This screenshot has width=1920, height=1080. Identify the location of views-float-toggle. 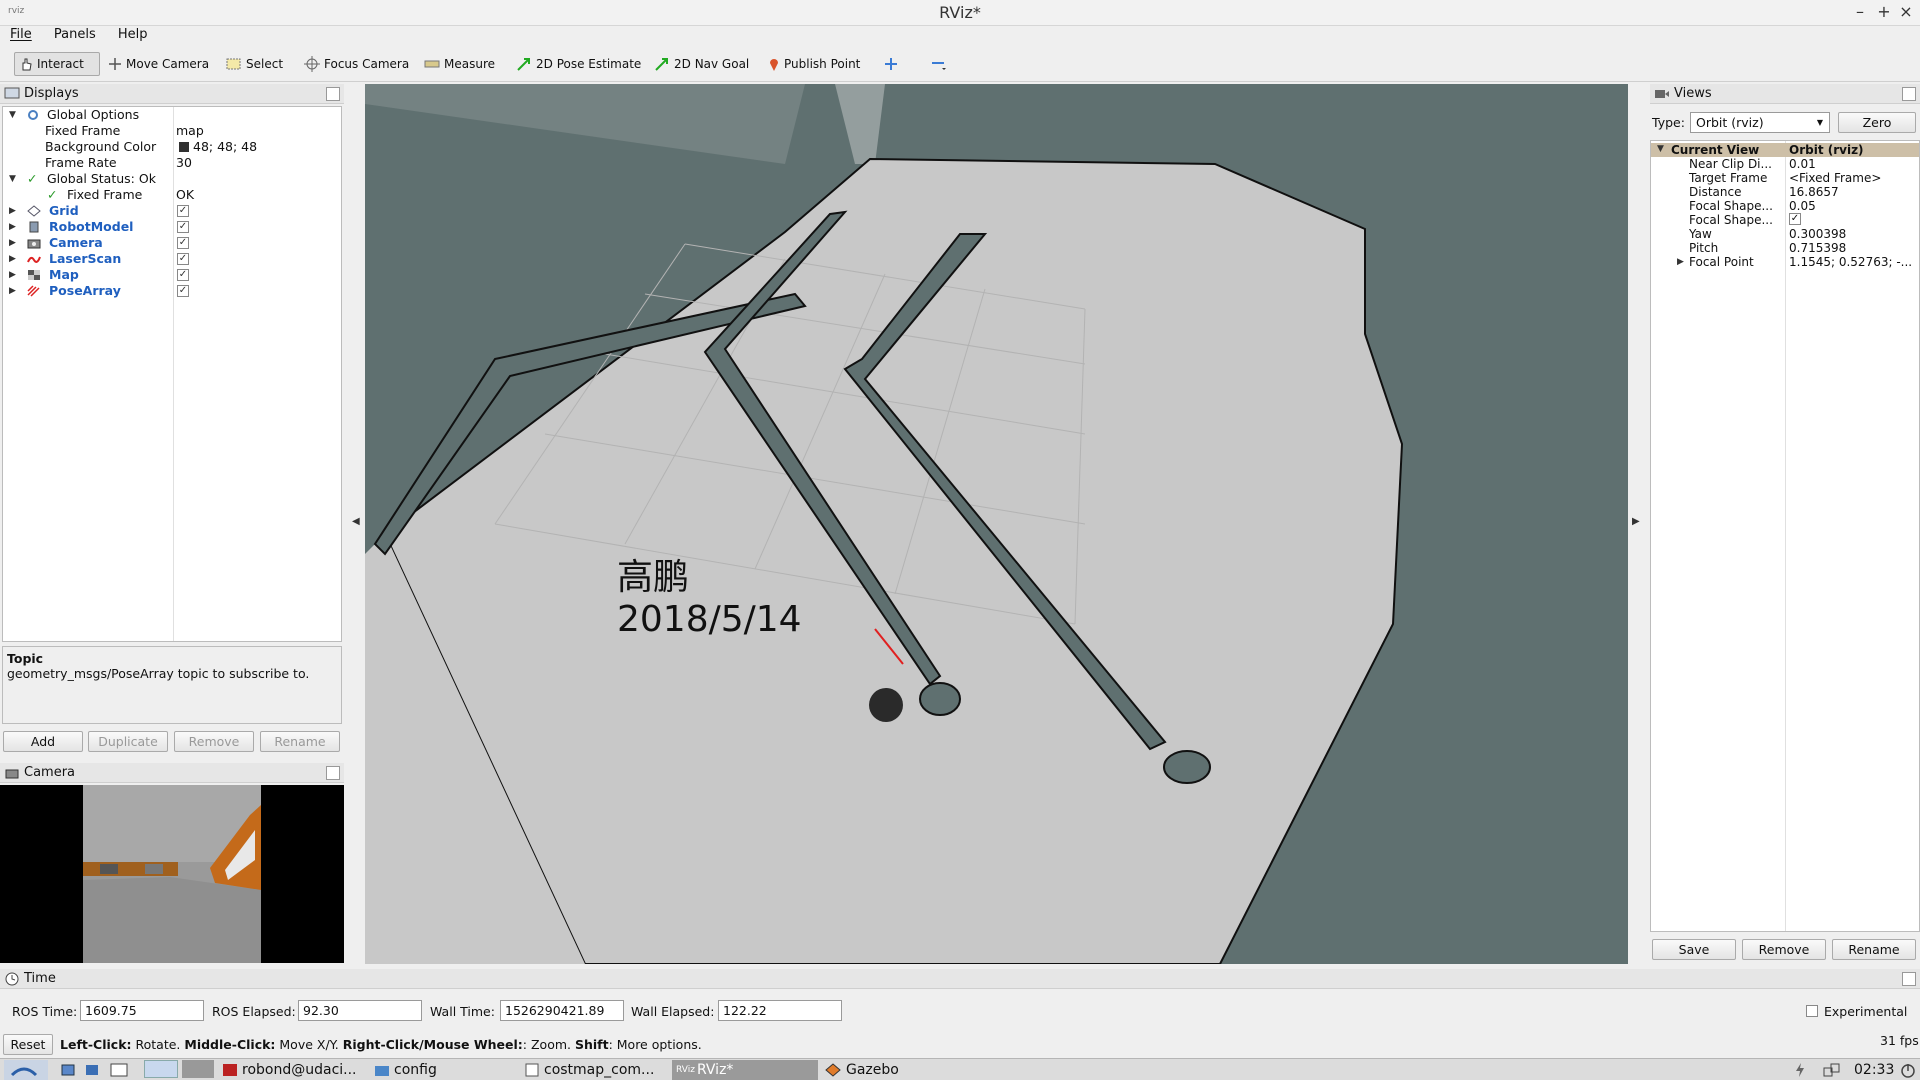
(1909, 94).